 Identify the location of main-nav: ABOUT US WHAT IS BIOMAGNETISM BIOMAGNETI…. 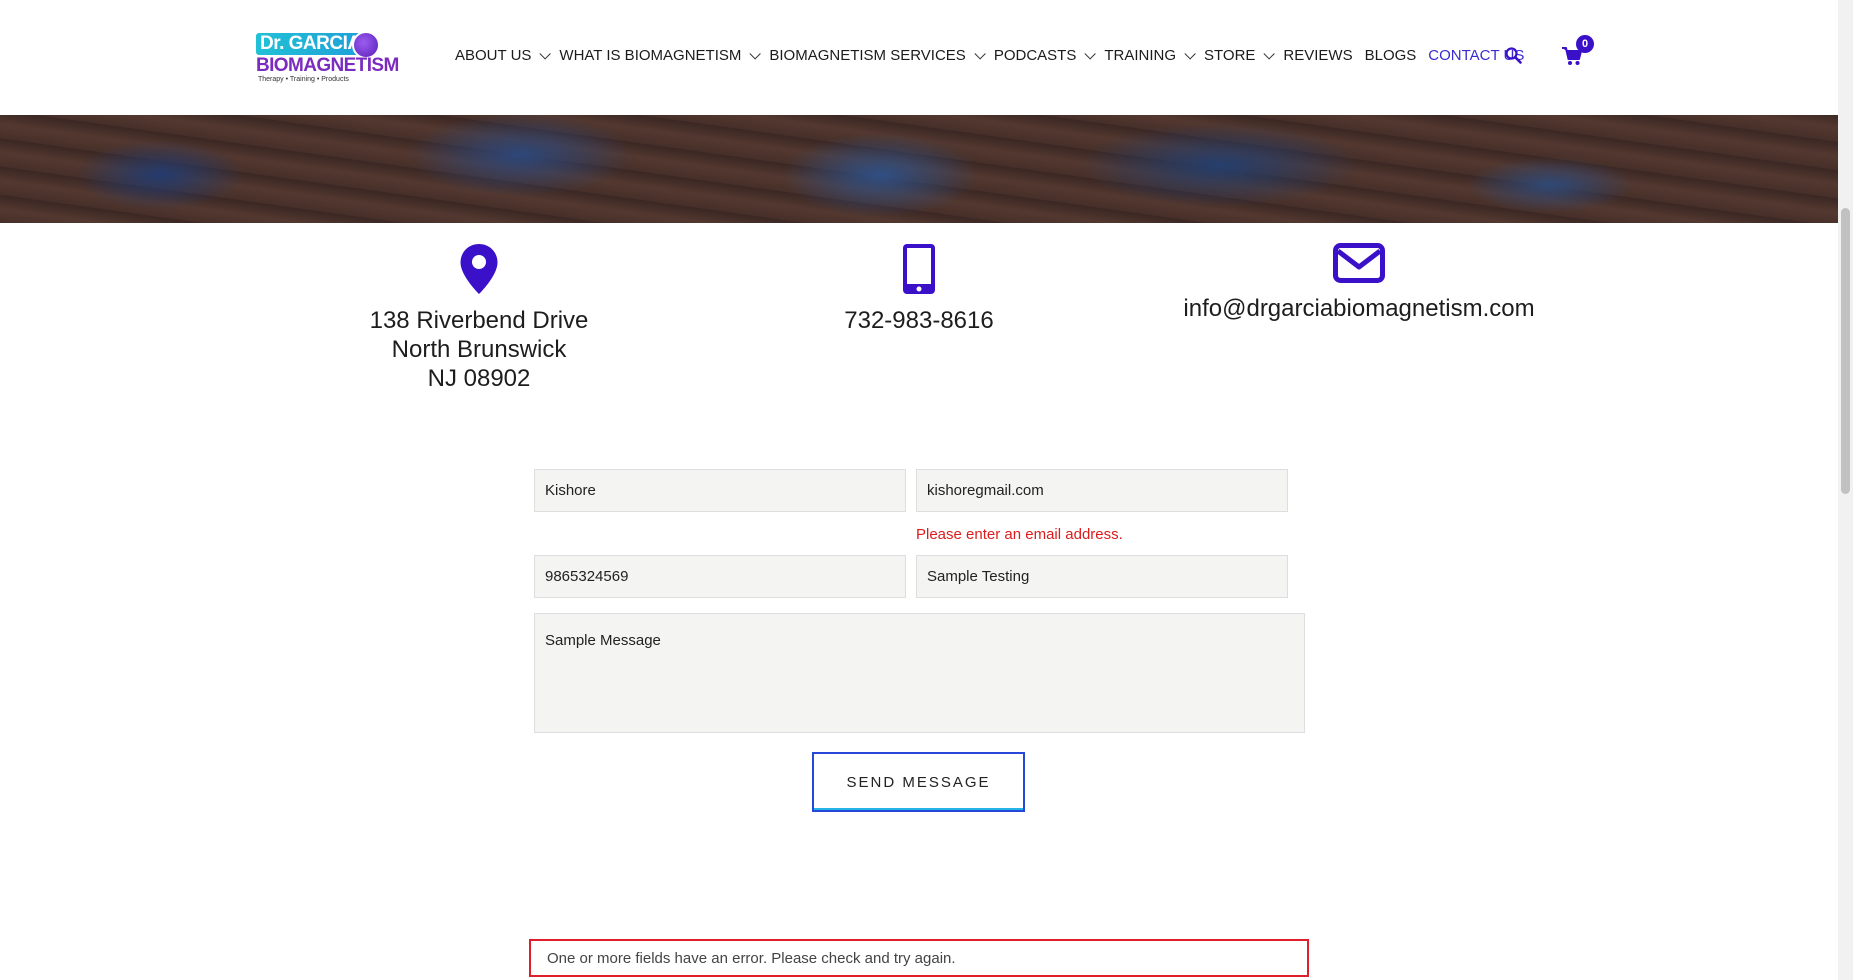
(995, 55).